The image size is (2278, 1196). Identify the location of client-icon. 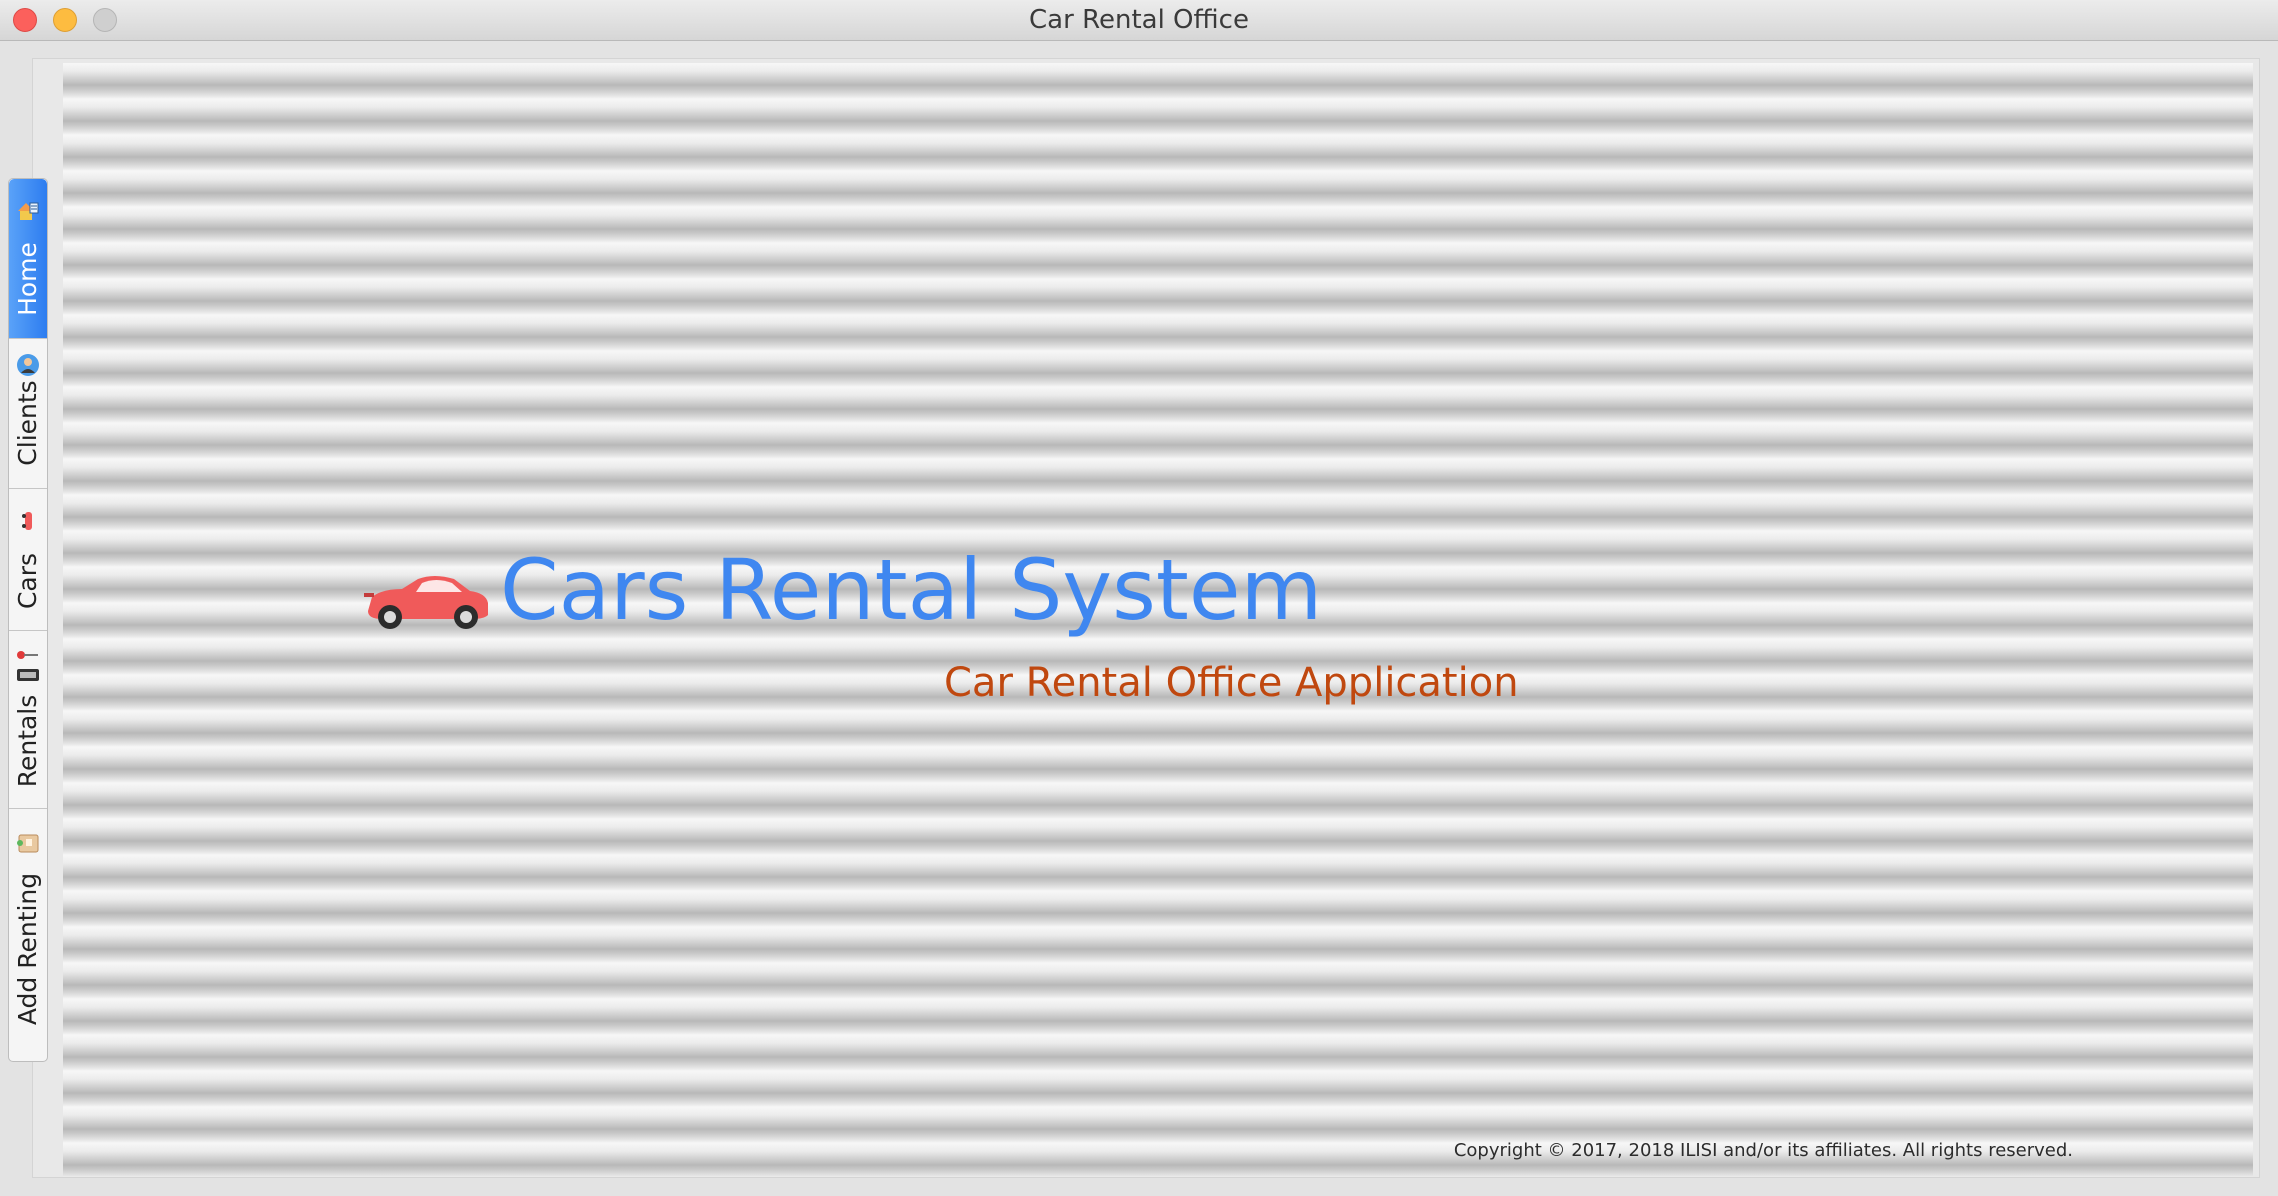
(28, 365).